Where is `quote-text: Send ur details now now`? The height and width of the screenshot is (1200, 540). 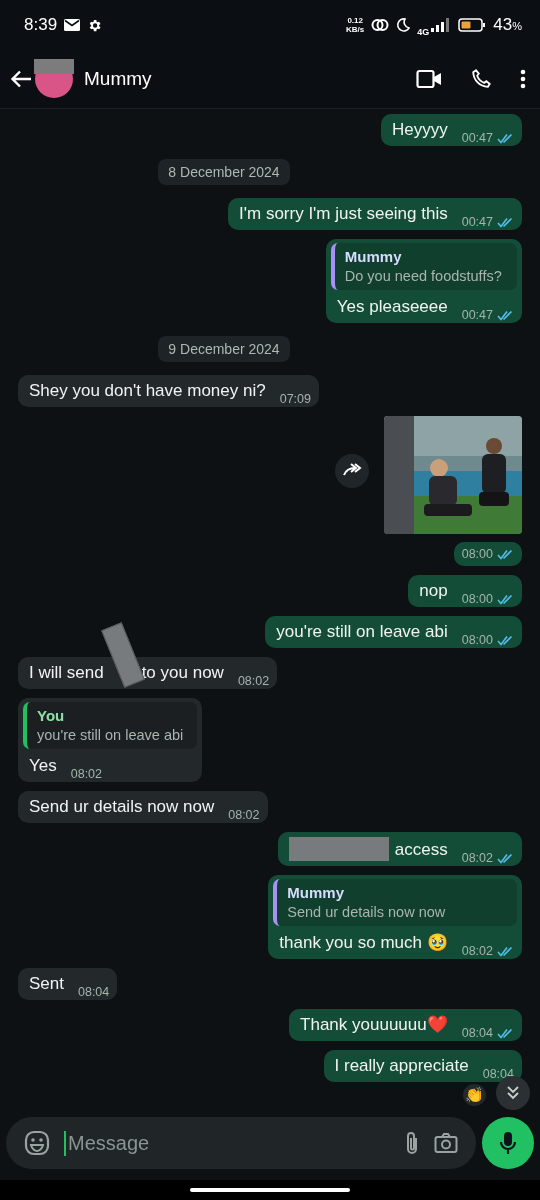 quote-text: Send ur details now now is located at coordinates (367, 912).